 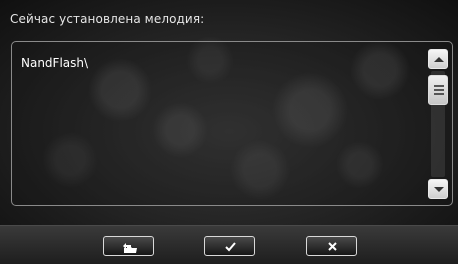 I want to click on dialog-title: Сейчас установлена мелодия:, so click(x=107, y=19).